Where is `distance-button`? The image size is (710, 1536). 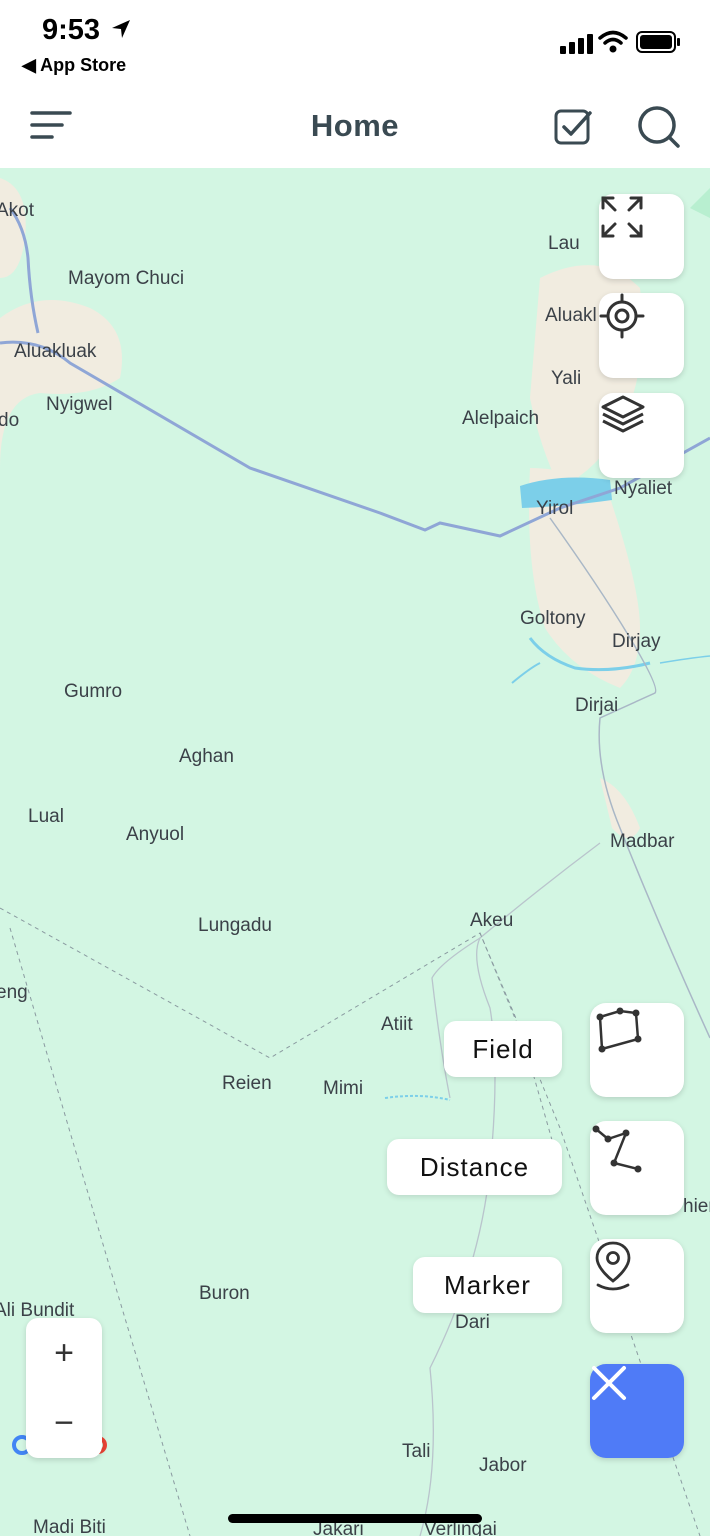 distance-button is located at coordinates (637, 1168).